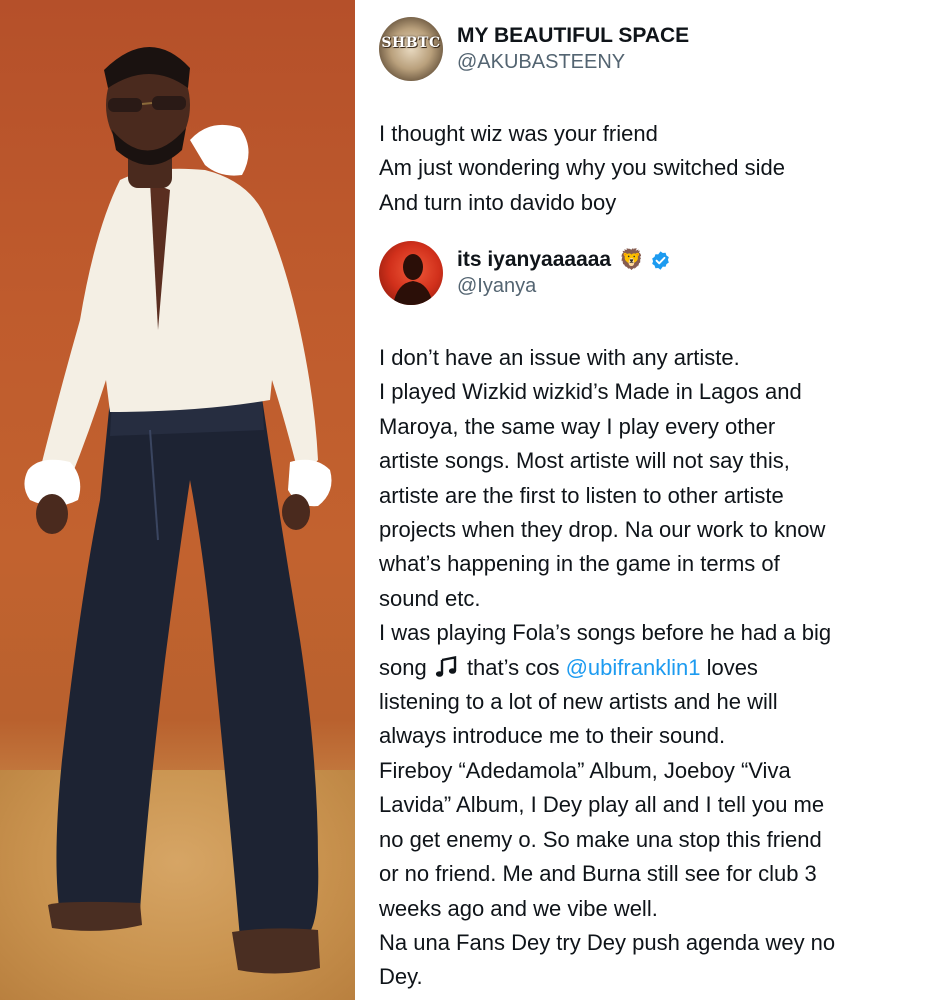 This screenshot has width=935, height=1000. I want to click on verified-badge-icon, so click(660, 260).